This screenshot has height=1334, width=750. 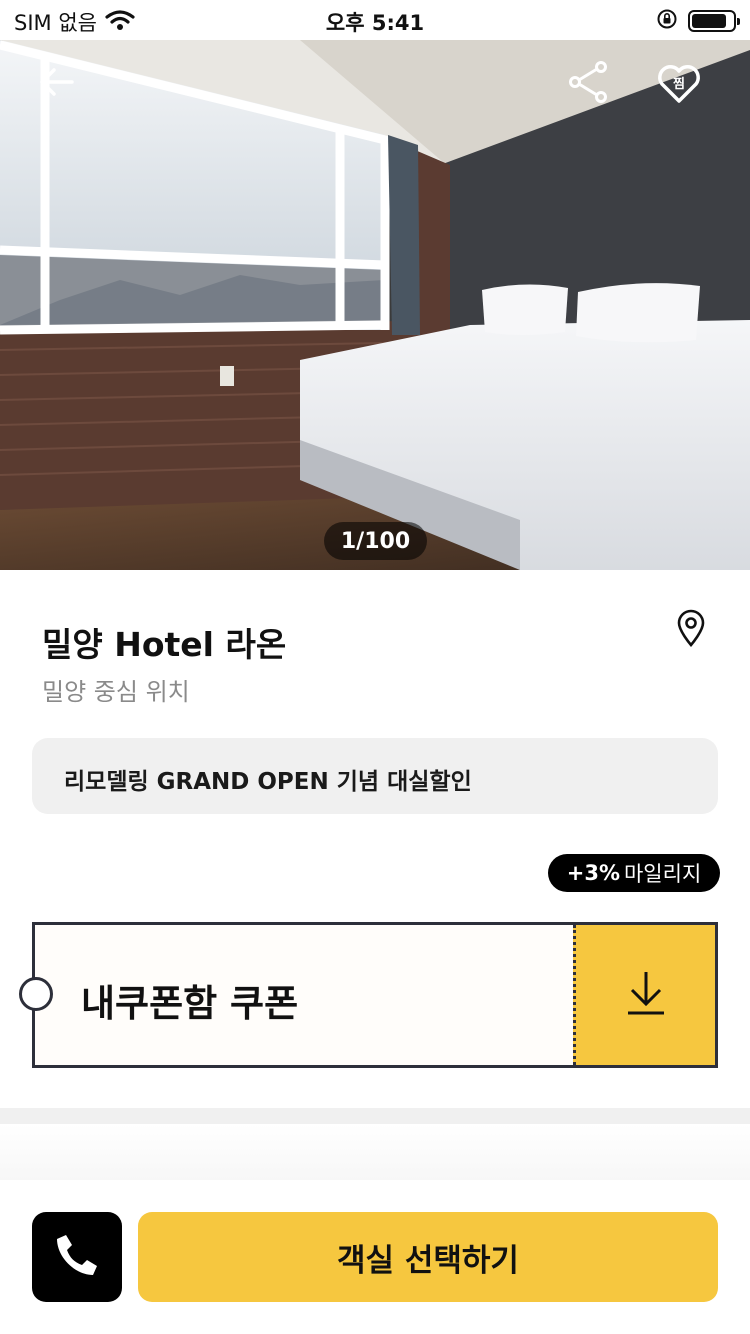 I want to click on mileage-badge: +3% 마일리지, so click(x=634, y=873).